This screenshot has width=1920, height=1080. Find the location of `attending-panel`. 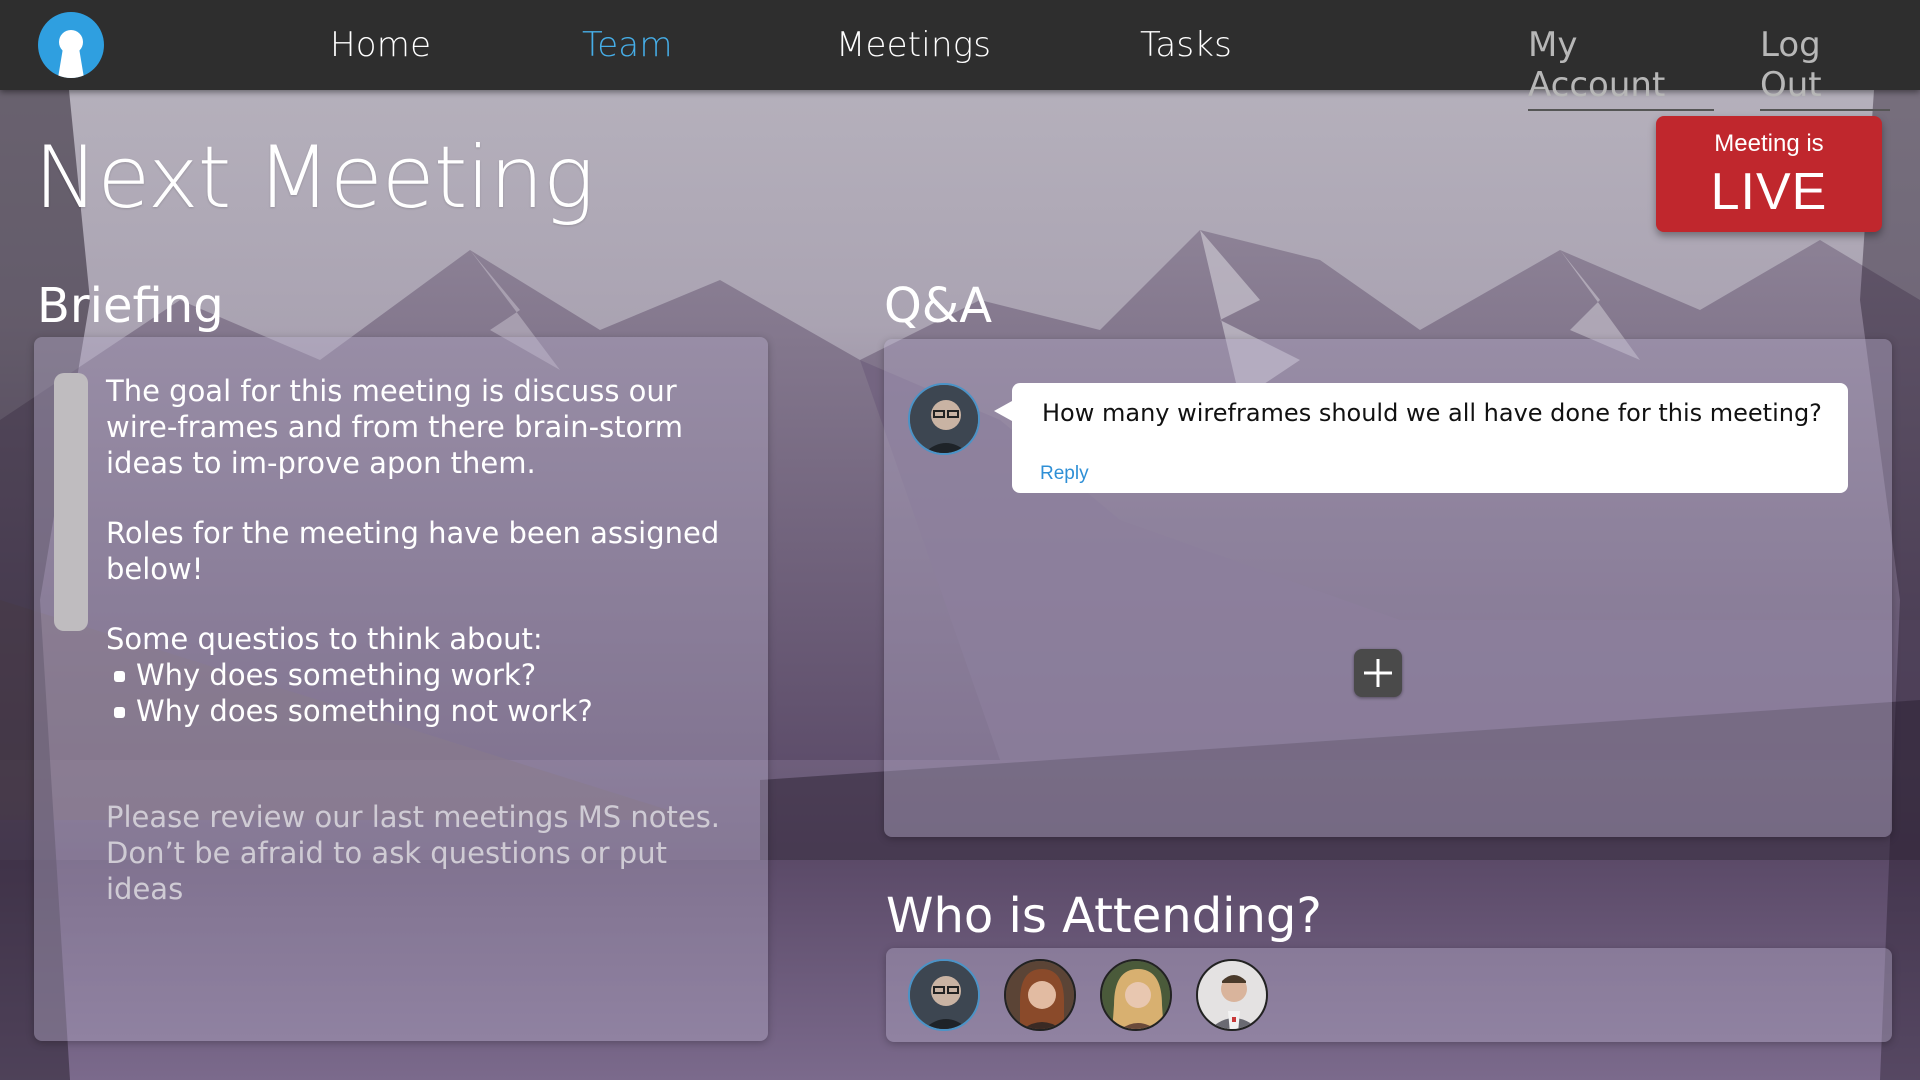

attending-panel is located at coordinates (1389, 995).